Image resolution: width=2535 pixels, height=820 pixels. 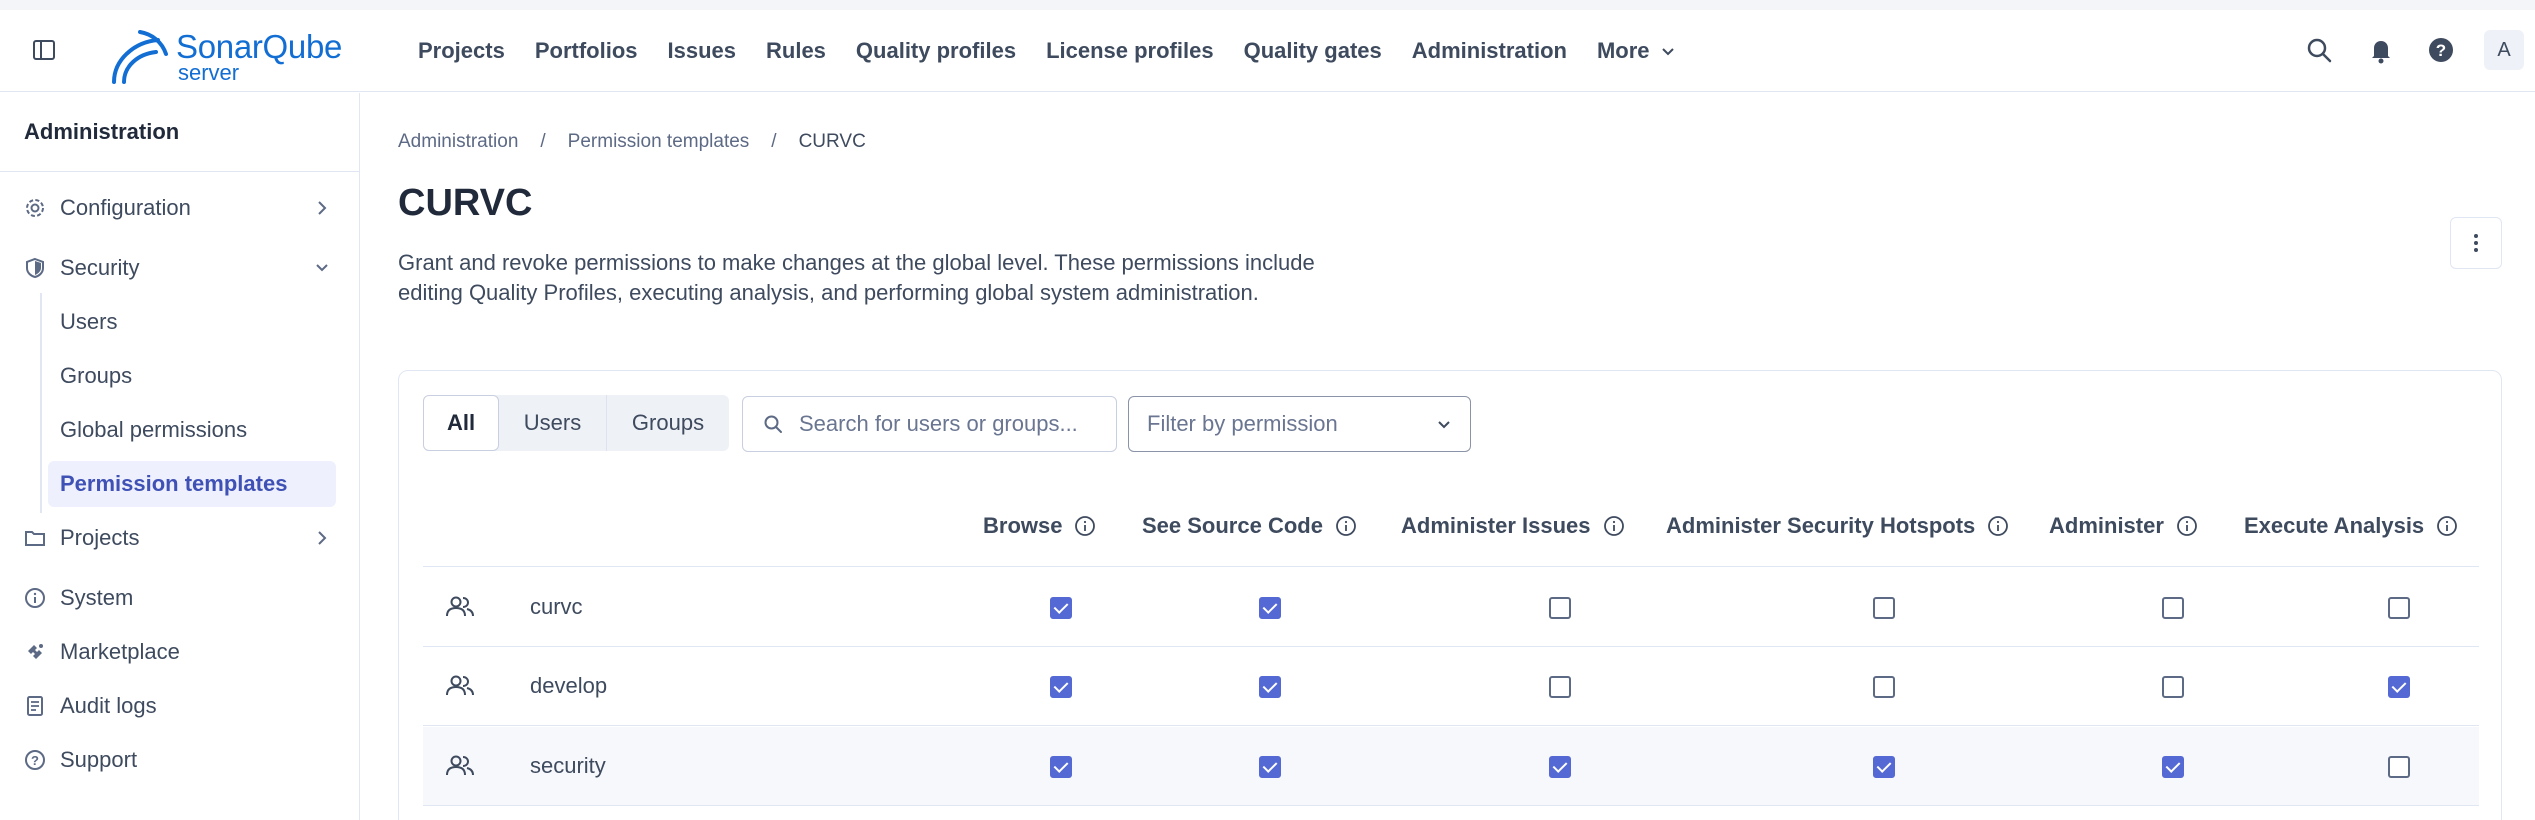 What do you see at coordinates (1451, 766) in the screenshot?
I see `table-row: security` at bounding box center [1451, 766].